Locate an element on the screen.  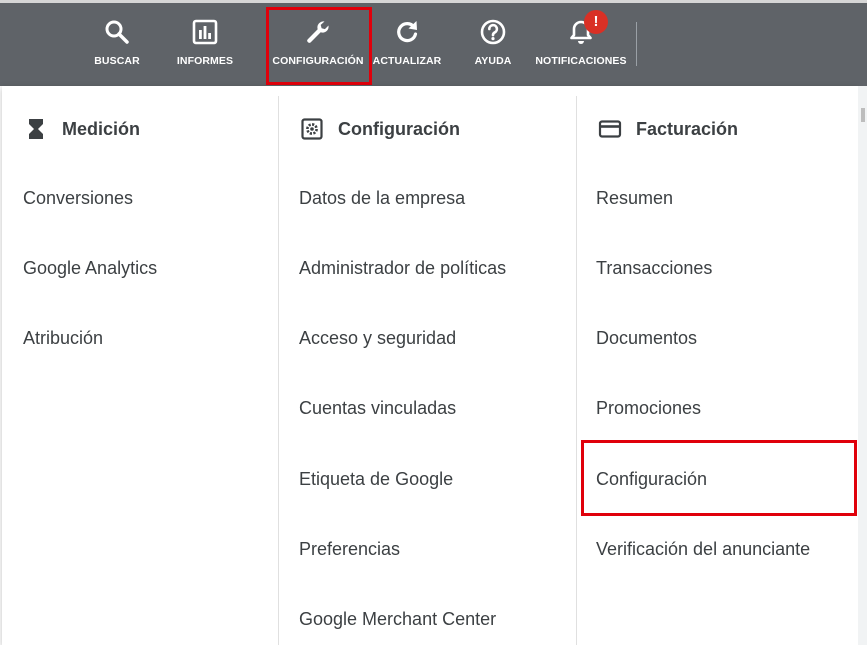
setup-title: Configuración is located at coordinates (399, 128).